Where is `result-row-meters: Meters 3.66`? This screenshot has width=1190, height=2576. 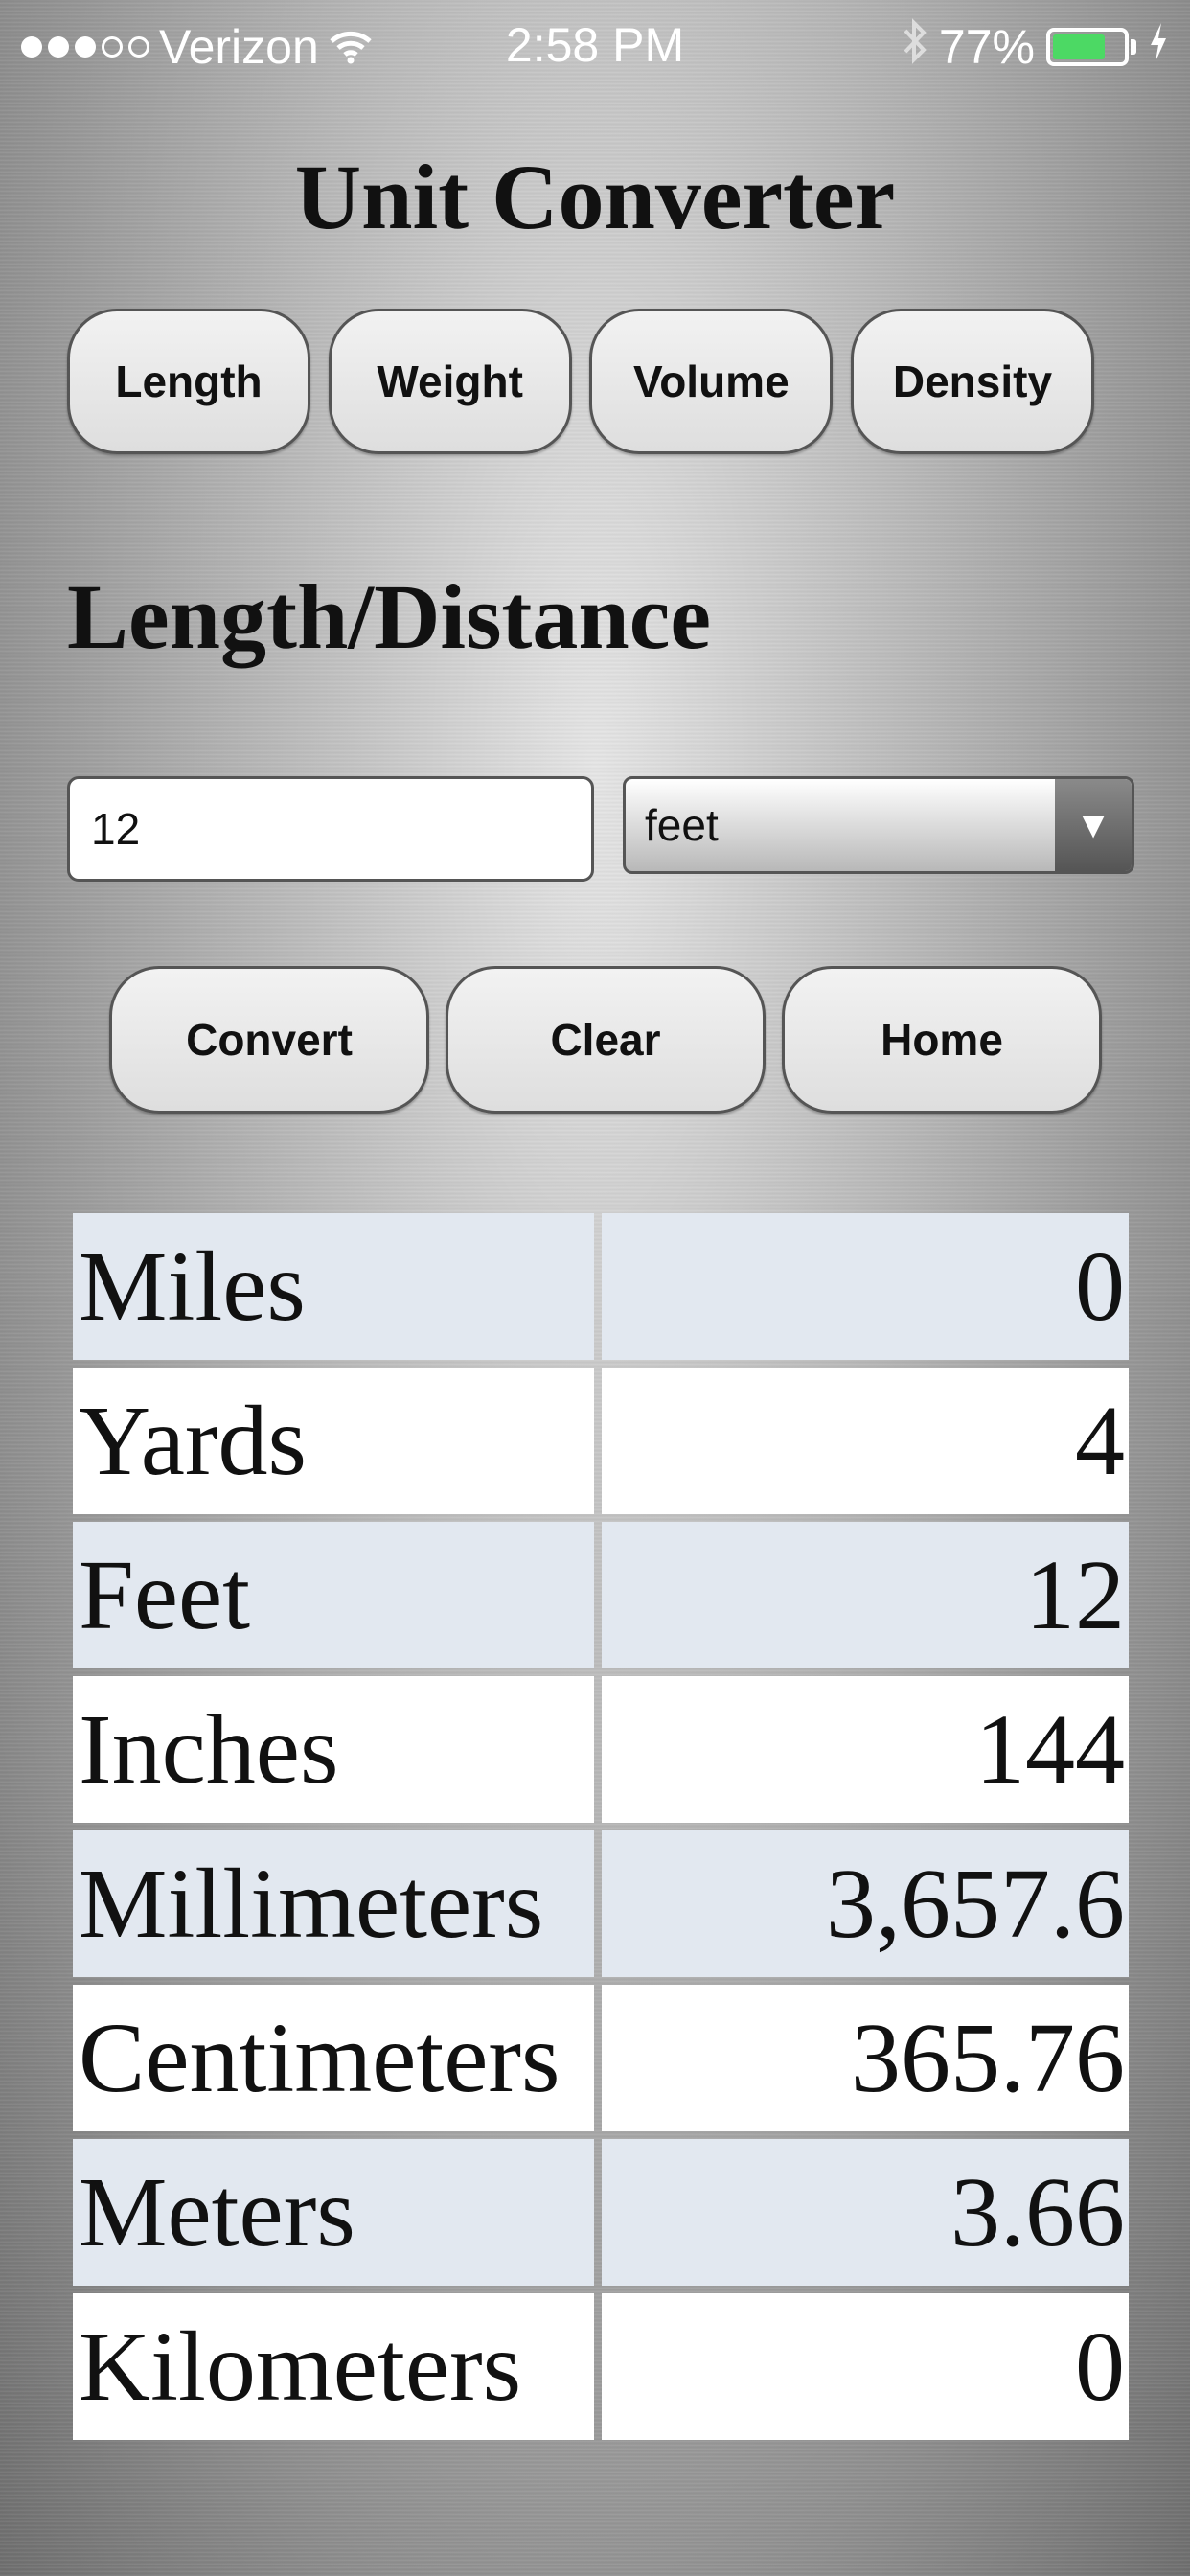
result-row-meters: Meters 3.66 is located at coordinates (601, 2212).